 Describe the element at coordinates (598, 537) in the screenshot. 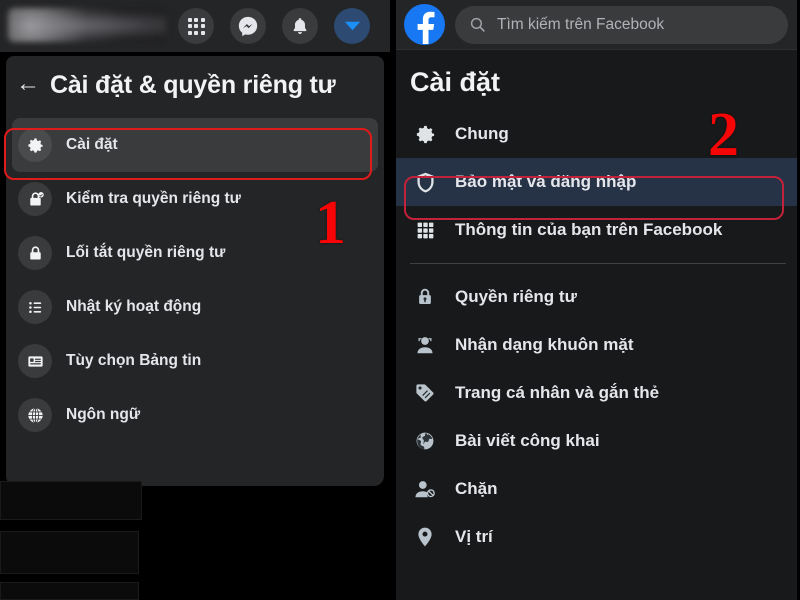

I see `settings-item-vi-tri: Vị trí` at that location.